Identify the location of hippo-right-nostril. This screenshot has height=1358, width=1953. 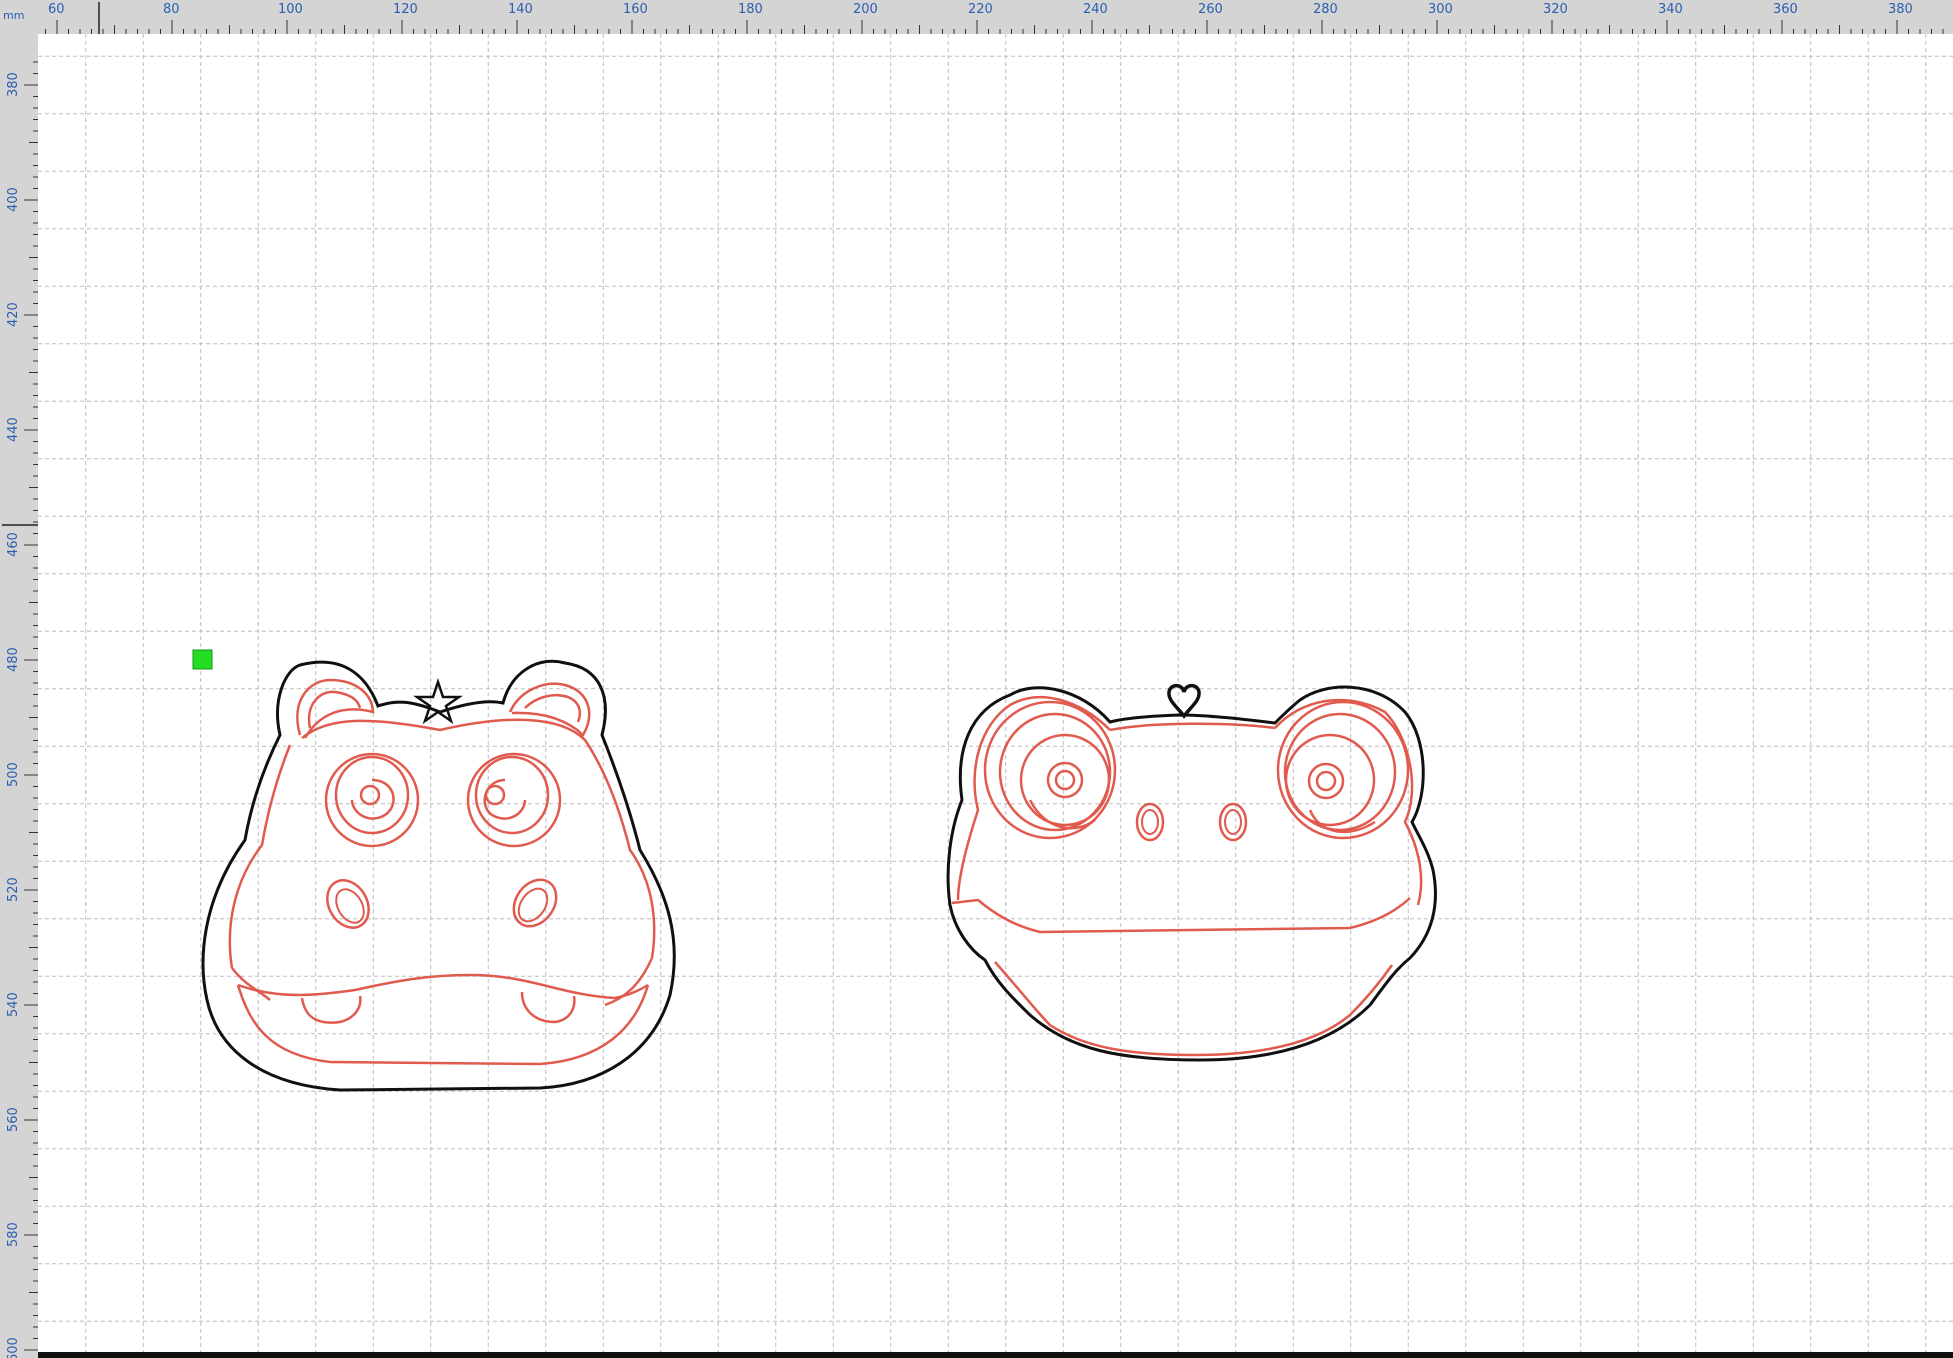
(535, 903).